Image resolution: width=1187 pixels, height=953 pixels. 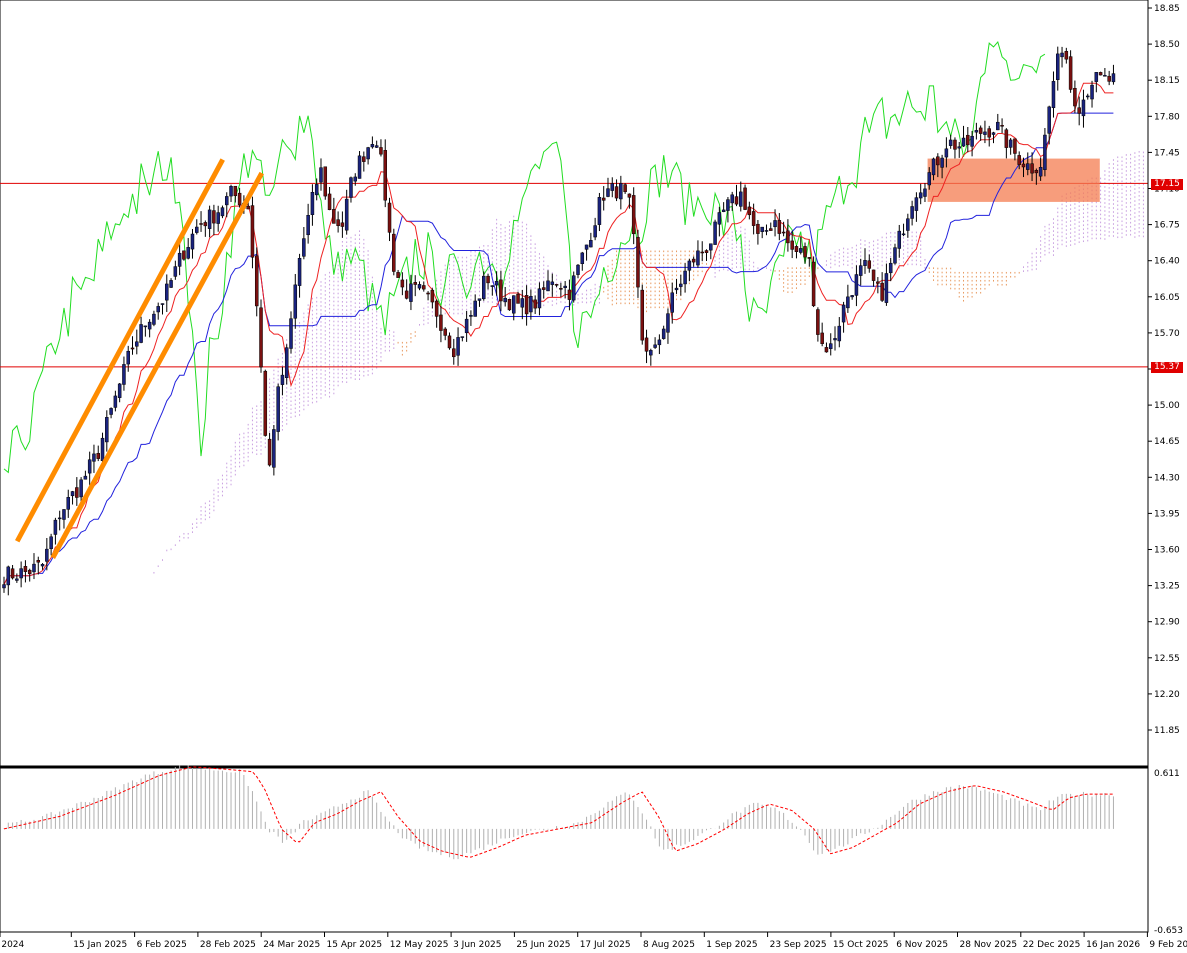 What do you see at coordinates (1167, 184) in the screenshot?
I see `level-tag-upper: 17.15` at bounding box center [1167, 184].